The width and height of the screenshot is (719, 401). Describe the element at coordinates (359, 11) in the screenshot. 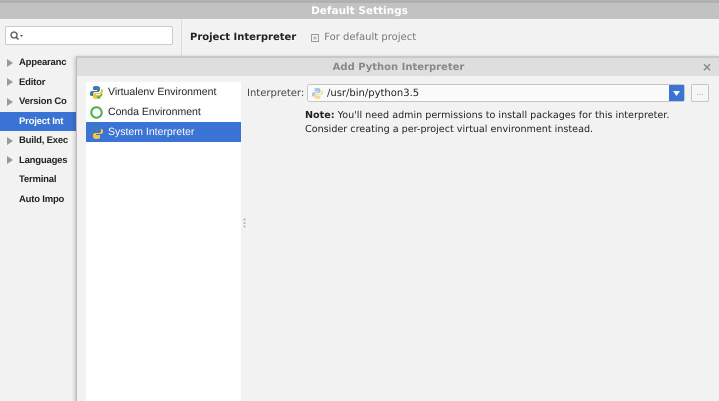

I see `window-title: Default Settings` at that location.